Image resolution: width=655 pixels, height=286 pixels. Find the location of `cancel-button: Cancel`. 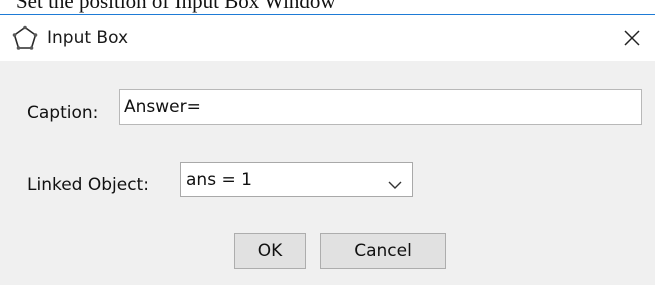

cancel-button: Cancel is located at coordinates (383, 251).